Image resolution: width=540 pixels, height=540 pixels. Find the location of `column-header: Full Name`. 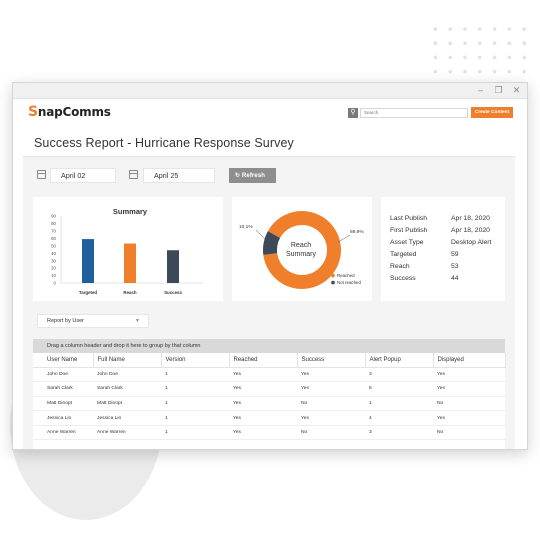

column-header: Full Name is located at coordinates (127, 360).